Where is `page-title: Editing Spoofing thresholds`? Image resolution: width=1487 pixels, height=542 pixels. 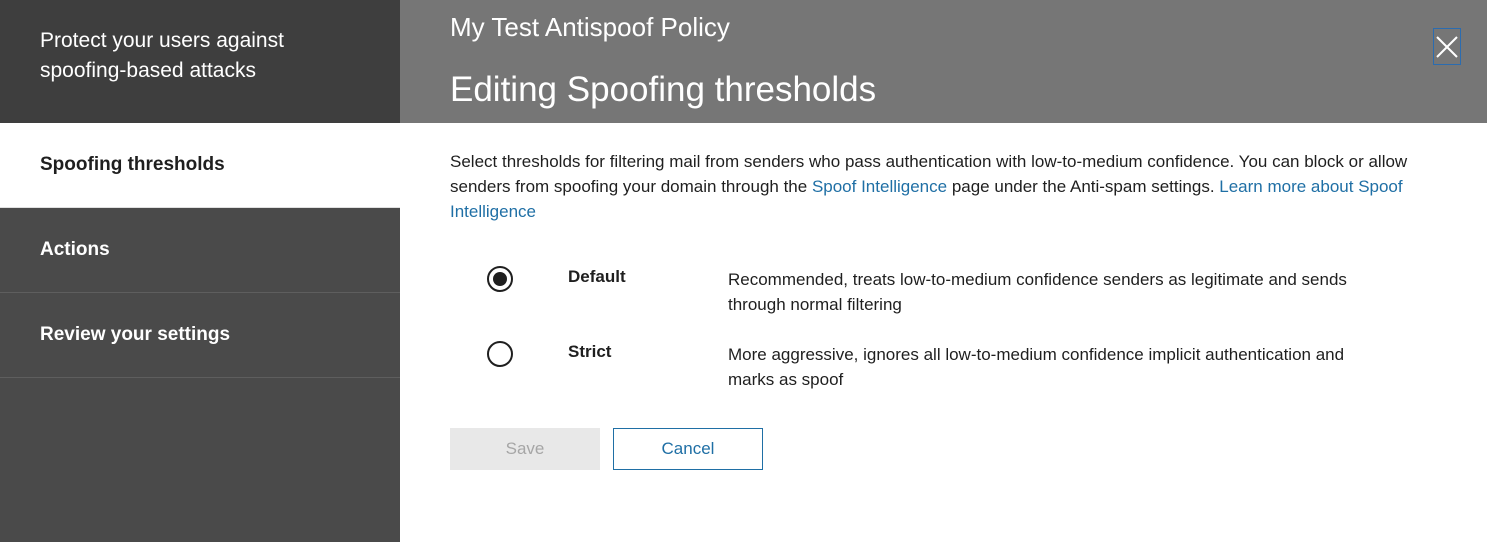 page-title: Editing Spoofing thresholds is located at coordinates (663, 89).